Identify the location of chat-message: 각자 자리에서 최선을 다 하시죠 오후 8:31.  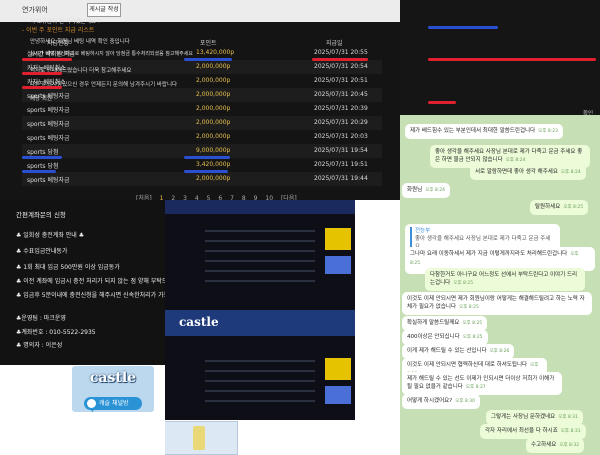
(533, 431).